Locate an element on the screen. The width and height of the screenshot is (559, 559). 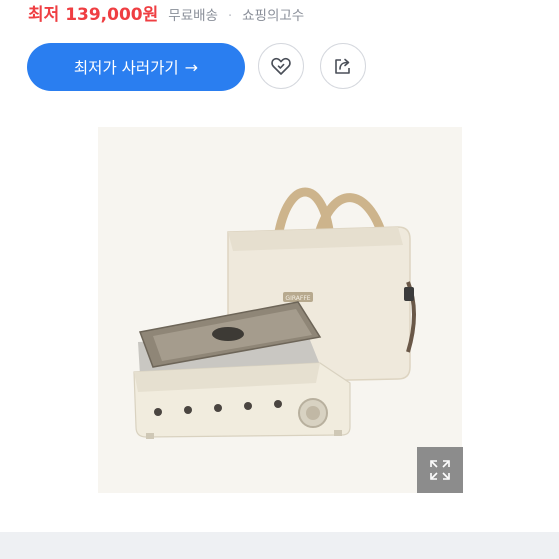
mall-name: 쇼핑의고수 is located at coordinates (273, 14).